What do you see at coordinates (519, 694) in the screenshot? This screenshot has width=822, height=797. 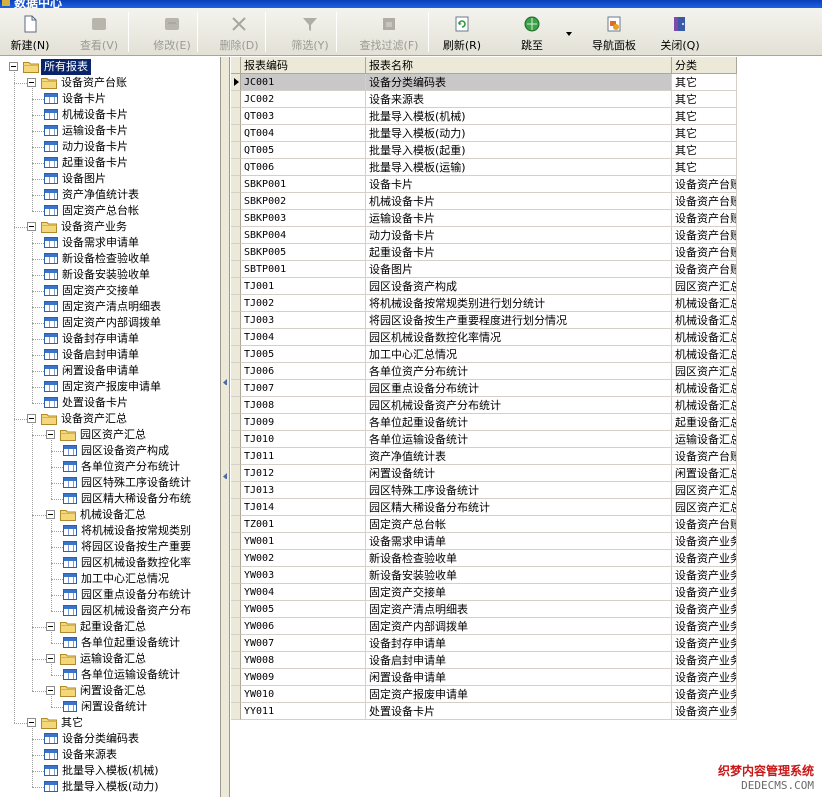 I see `cell-report-name: 固定资产报废申请单` at bounding box center [519, 694].